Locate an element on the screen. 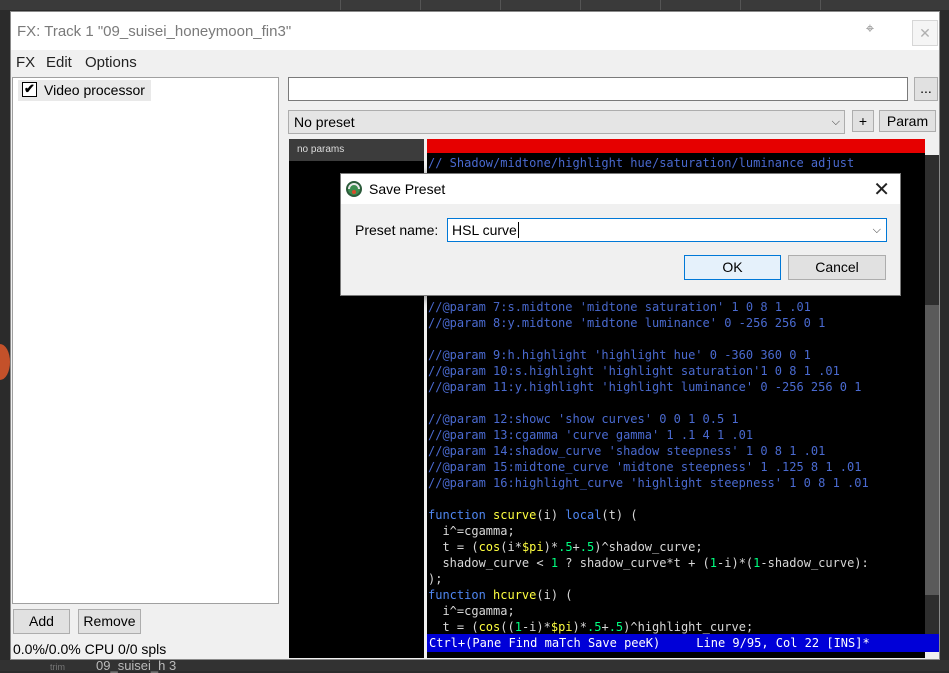 This screenshot has width=949, height=673. list-item-video-processor: ✔ Video processor is located at coordinates (84, 90).